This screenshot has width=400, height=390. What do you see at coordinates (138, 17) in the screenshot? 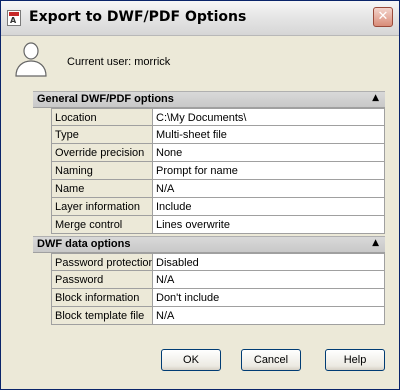
I see `dialog-title: Export to DWF/PDF Options` at bounding box center [138, 17].